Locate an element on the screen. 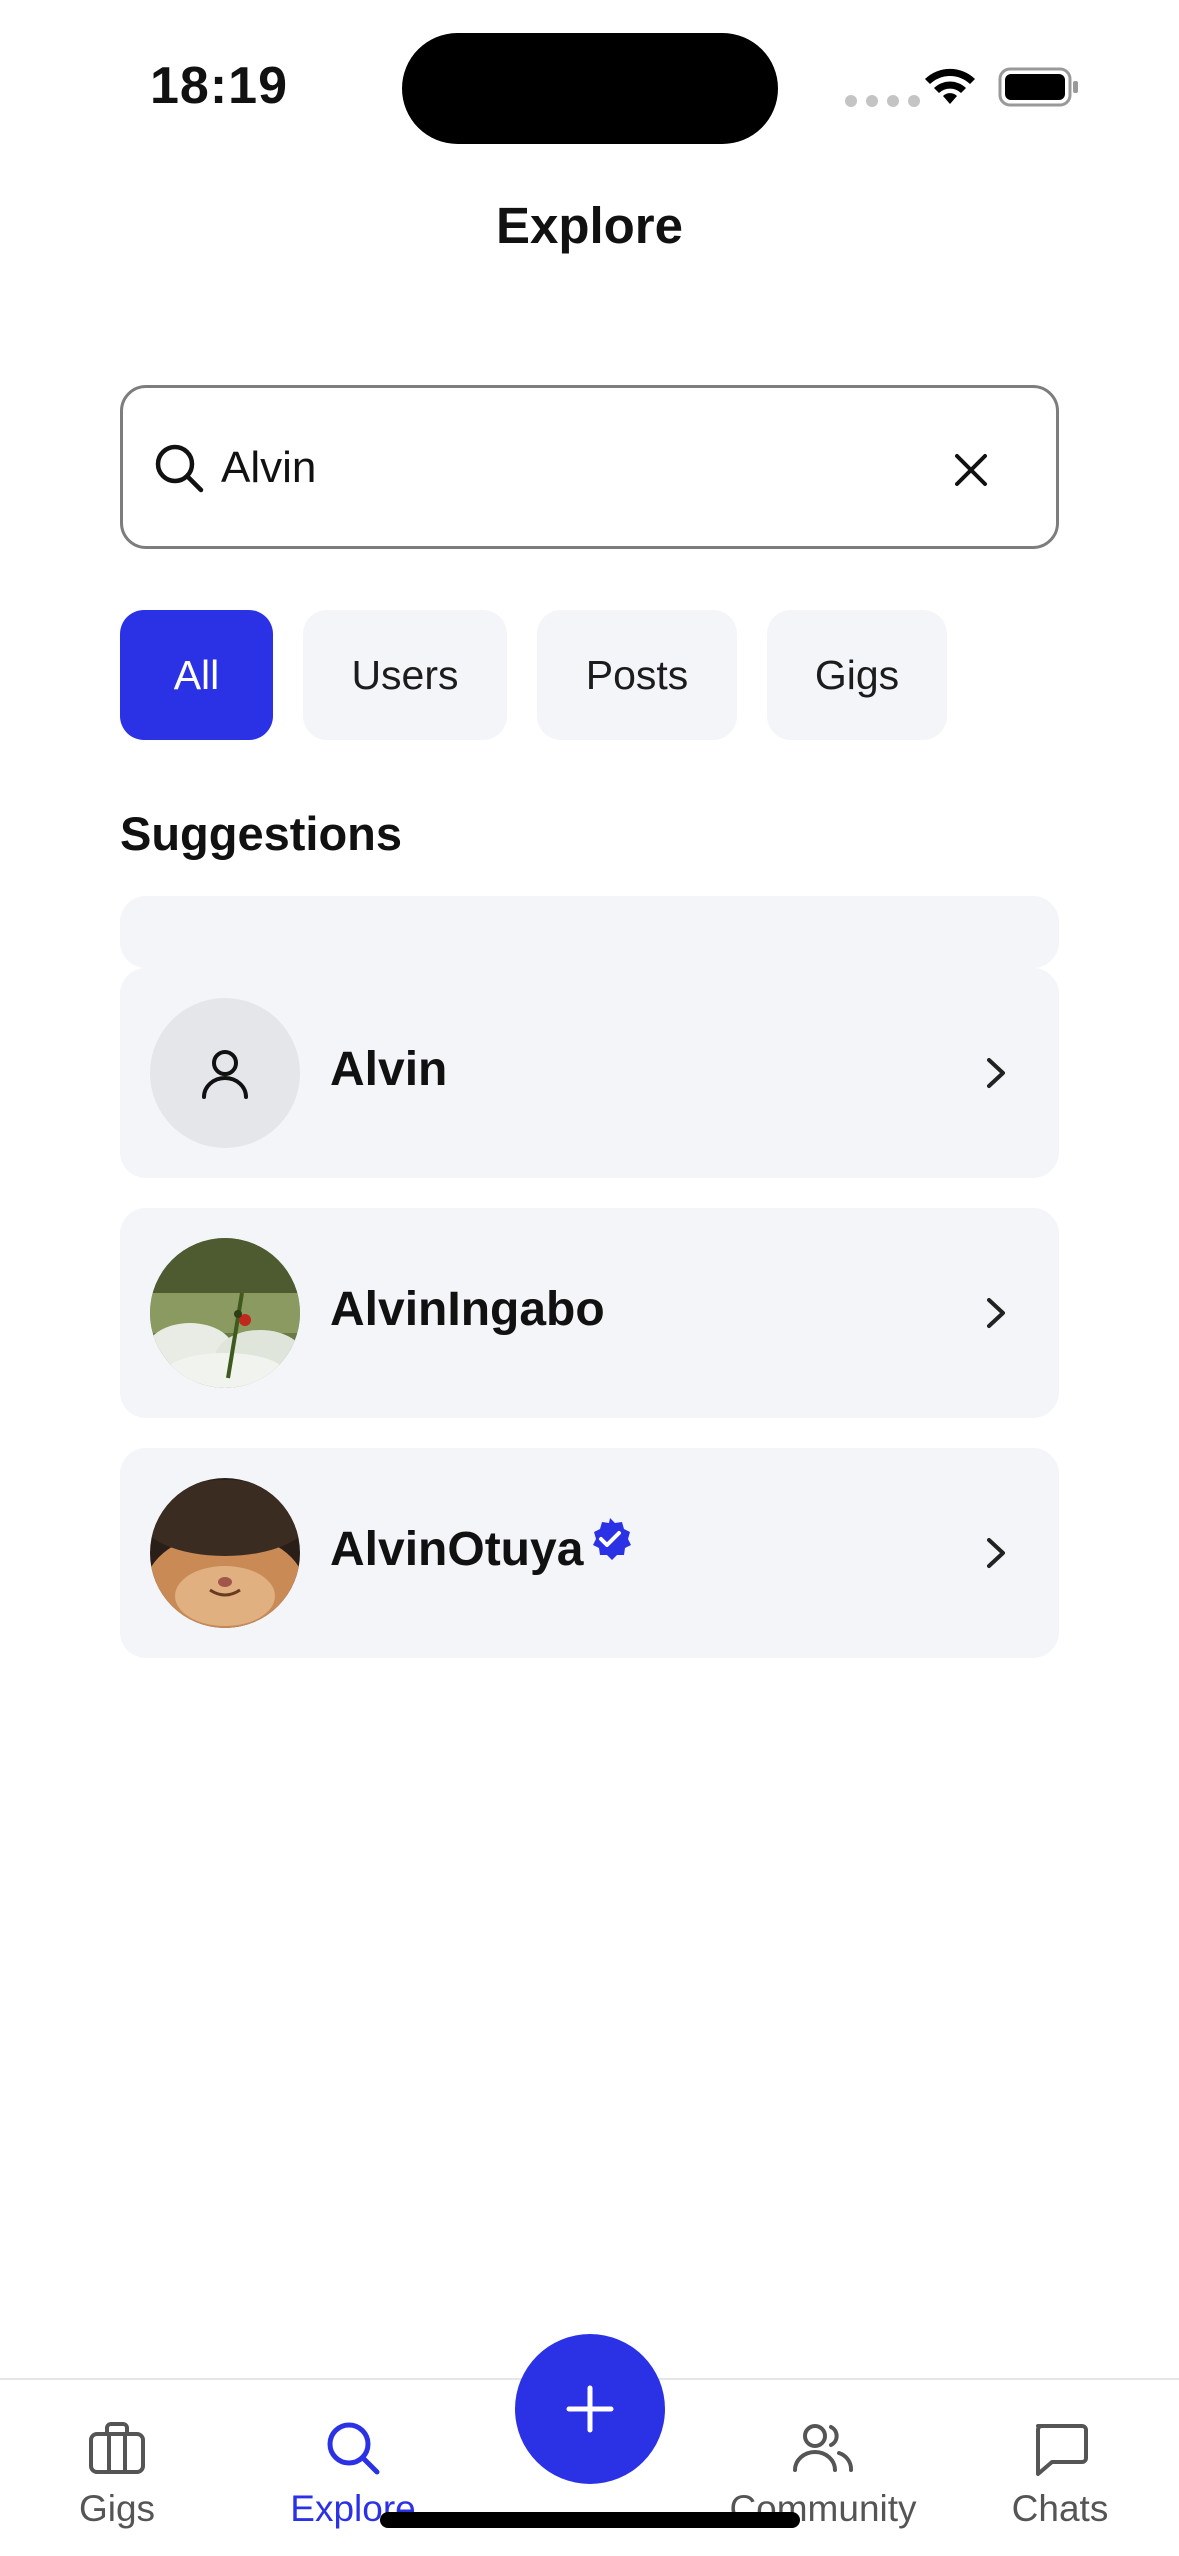 This screenshot has width=1179, height=2556. tab-chats: Chats is located at coordinates (1060, 2468).